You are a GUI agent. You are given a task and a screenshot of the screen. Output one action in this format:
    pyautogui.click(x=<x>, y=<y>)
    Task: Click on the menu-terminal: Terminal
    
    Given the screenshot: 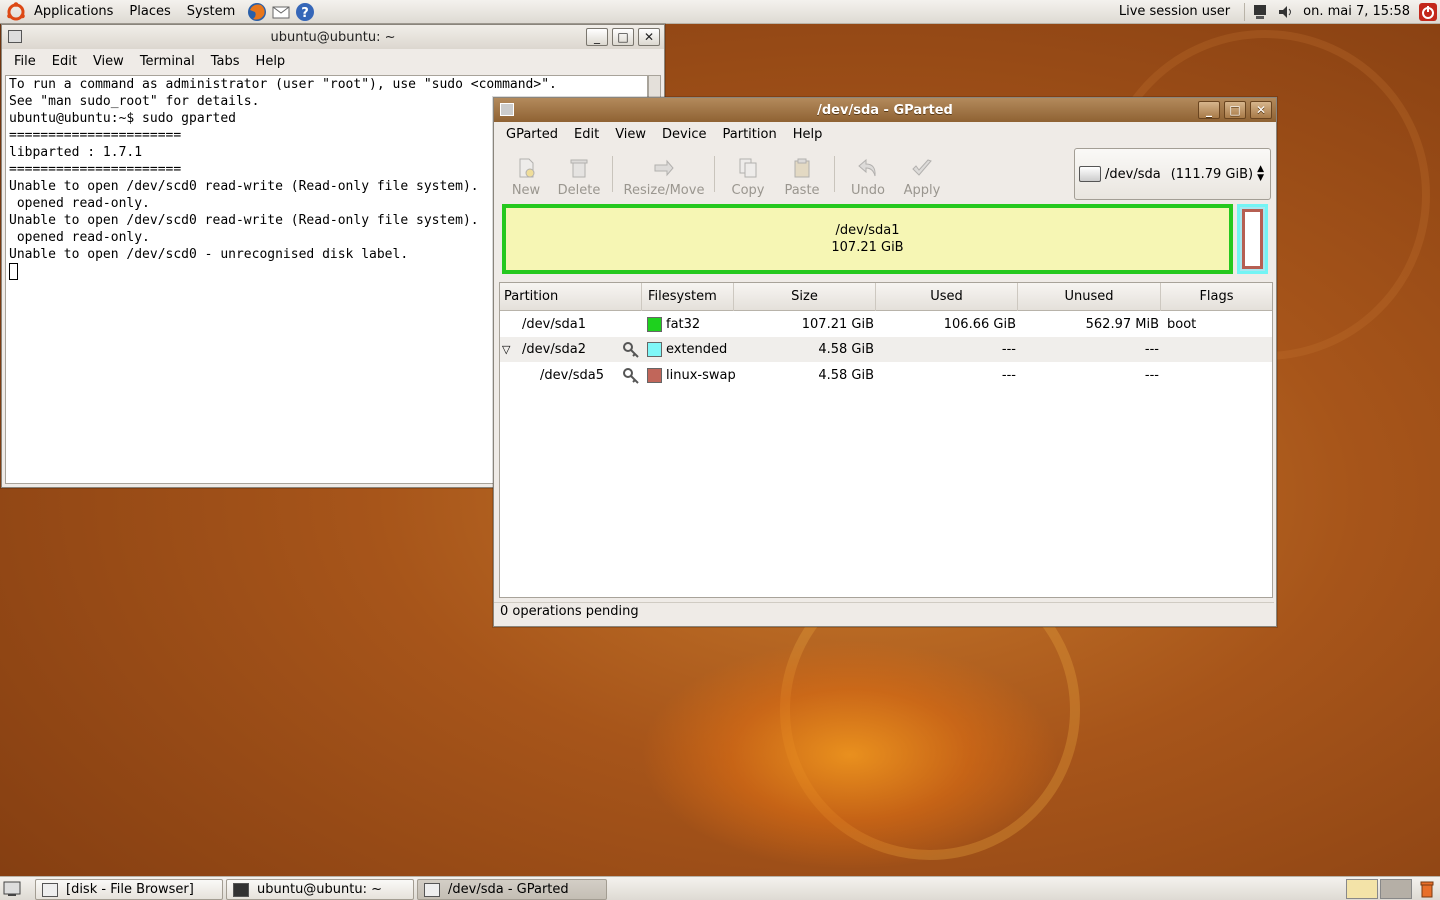 What is the action you would take?
    pyautogui.click(x=167, y=61)
    